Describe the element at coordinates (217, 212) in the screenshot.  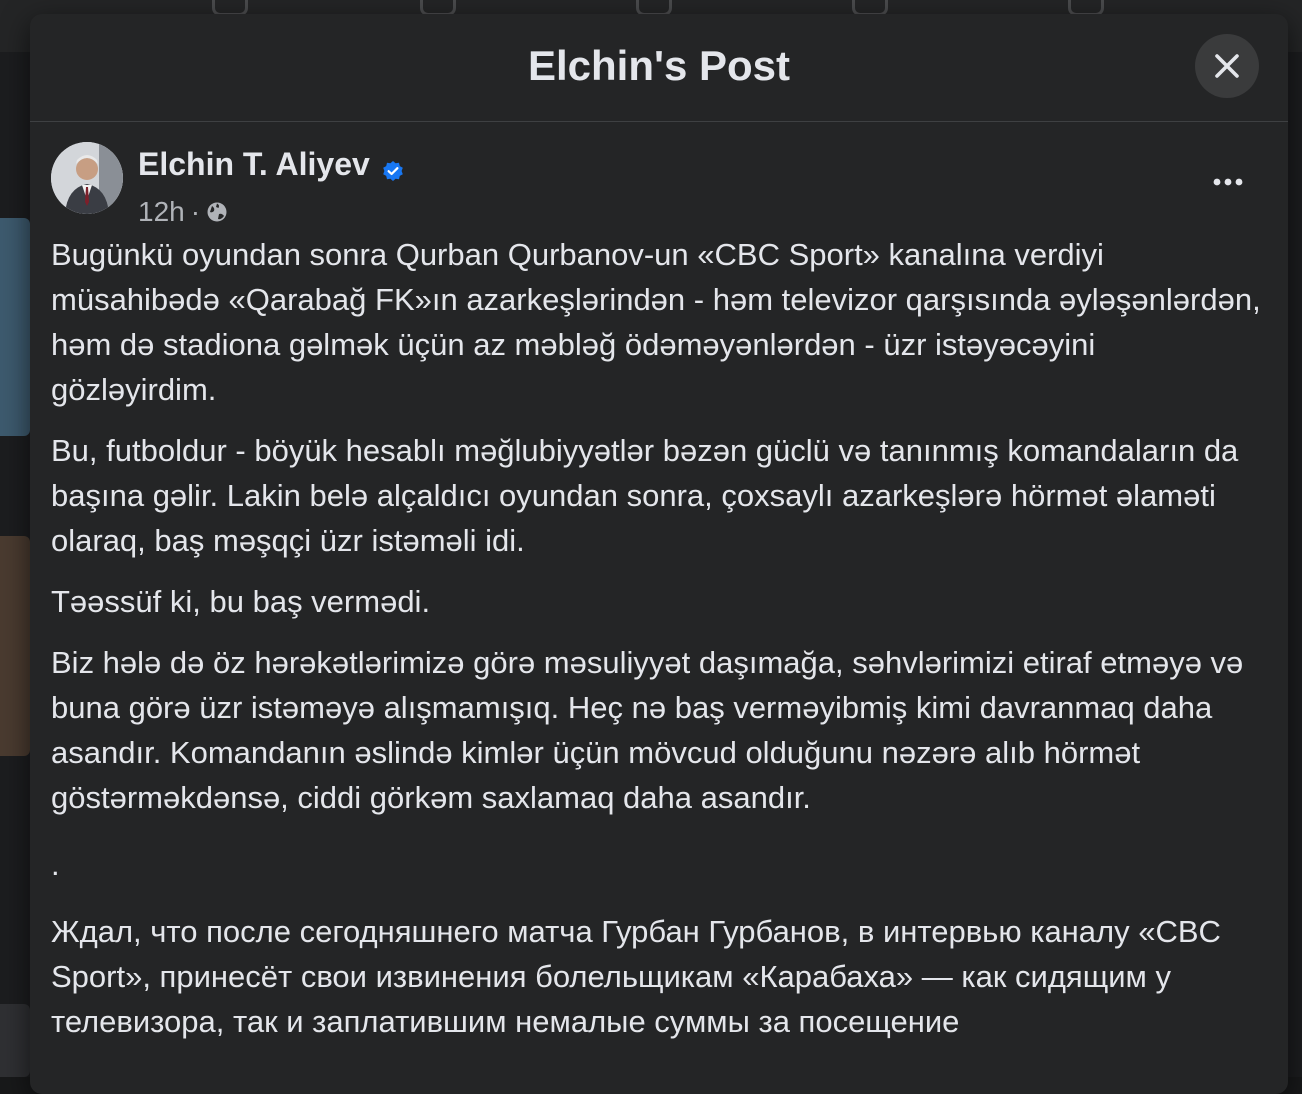
I see `globe-icon` at that location.